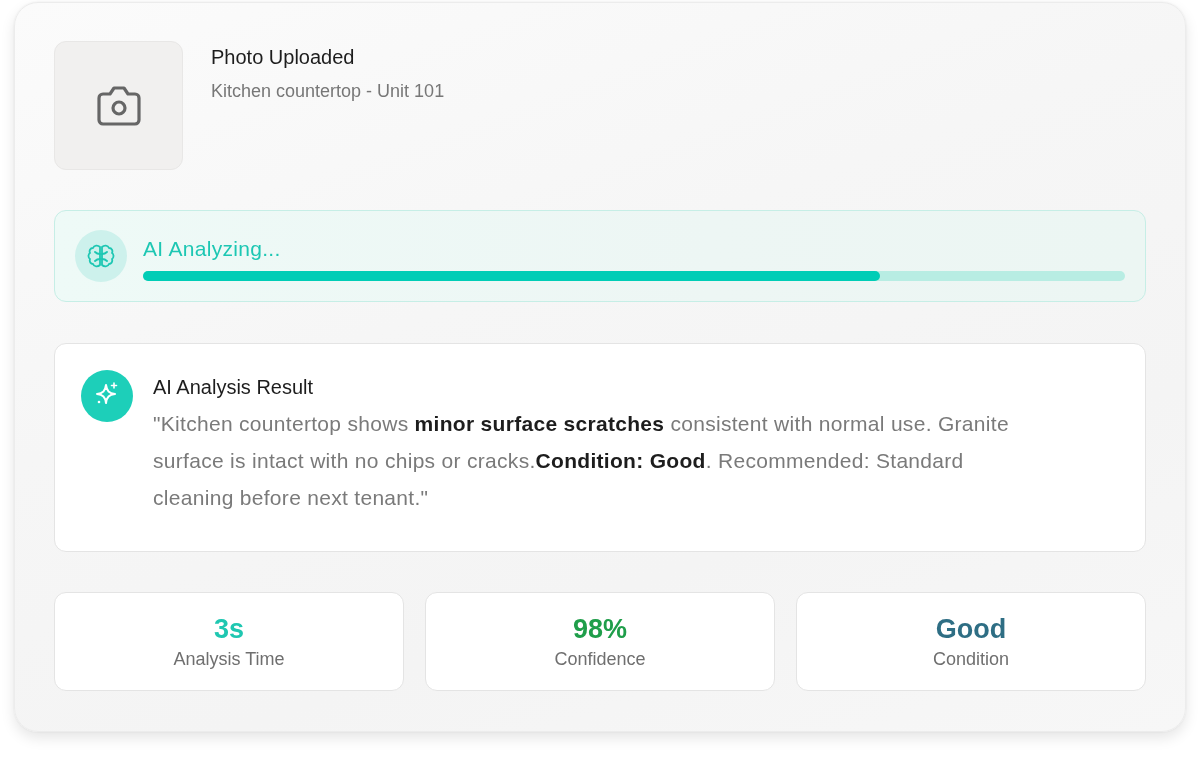 The height and width of the screenshot is (758, 1200). Describe the element at coordinates (971, 629) in the screenshot. I see `stat-value: Good` at that location.